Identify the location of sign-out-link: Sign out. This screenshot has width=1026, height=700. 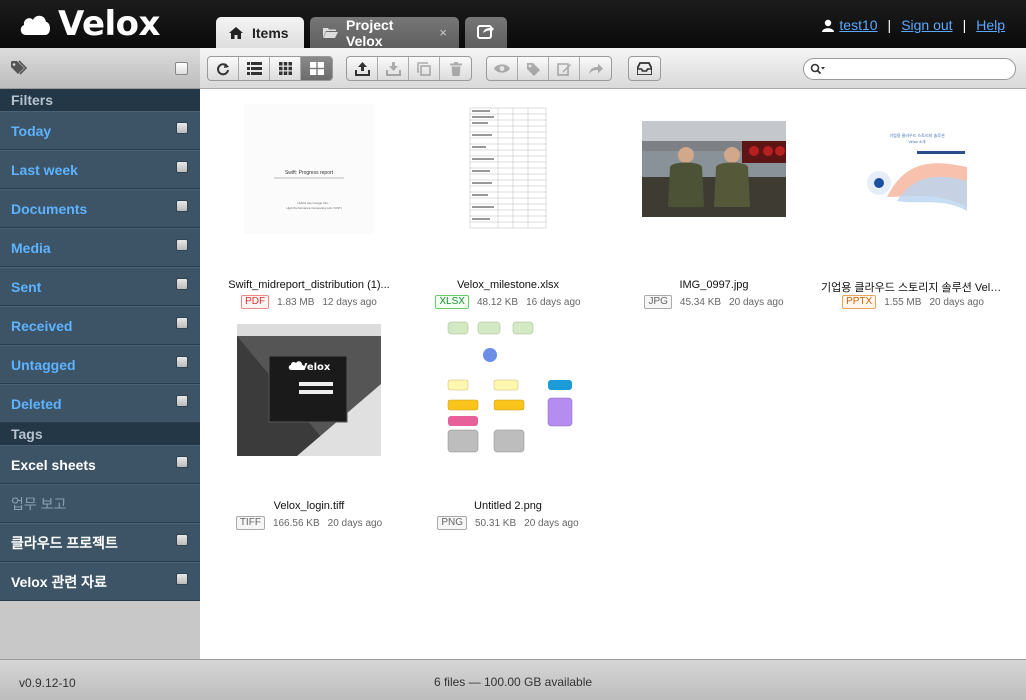
(926, 25).